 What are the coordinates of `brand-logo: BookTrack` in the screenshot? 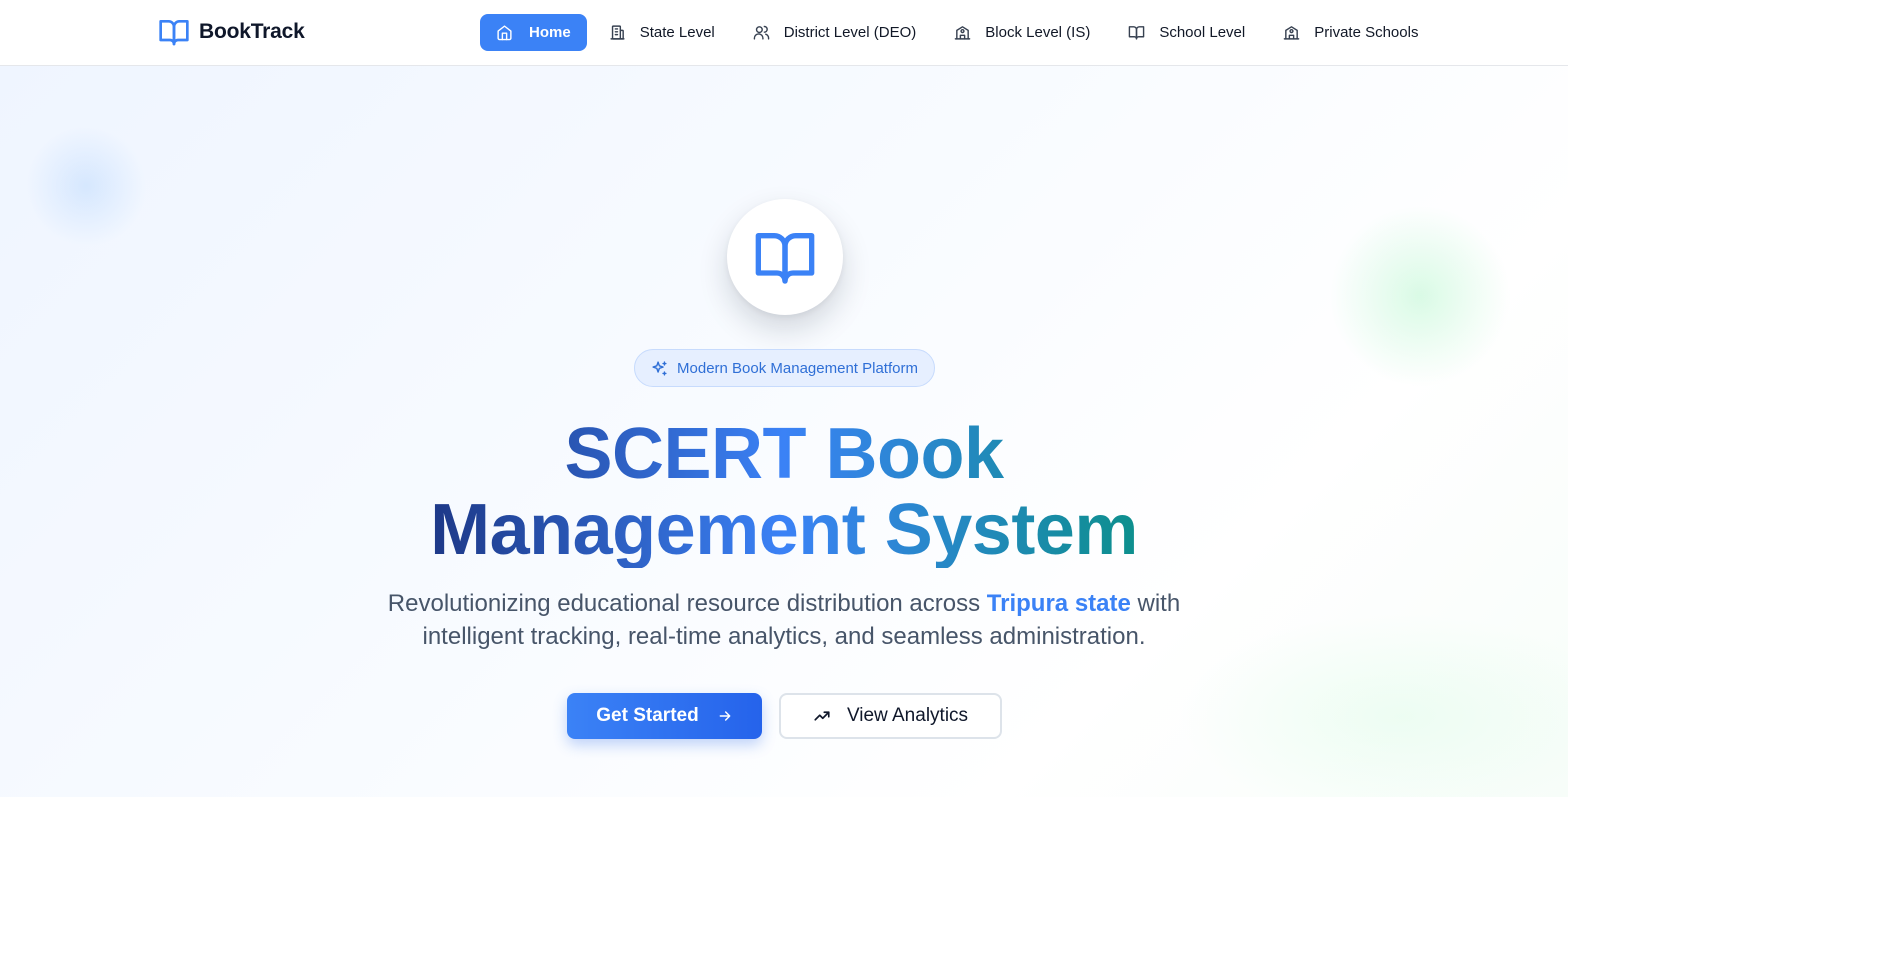 It's located at (231, 32).